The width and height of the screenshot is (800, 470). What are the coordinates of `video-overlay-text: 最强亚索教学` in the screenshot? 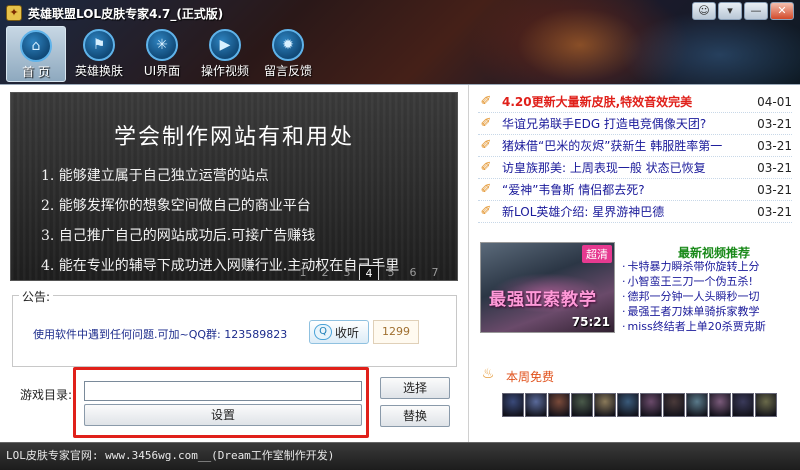 It's located at (543, 300).